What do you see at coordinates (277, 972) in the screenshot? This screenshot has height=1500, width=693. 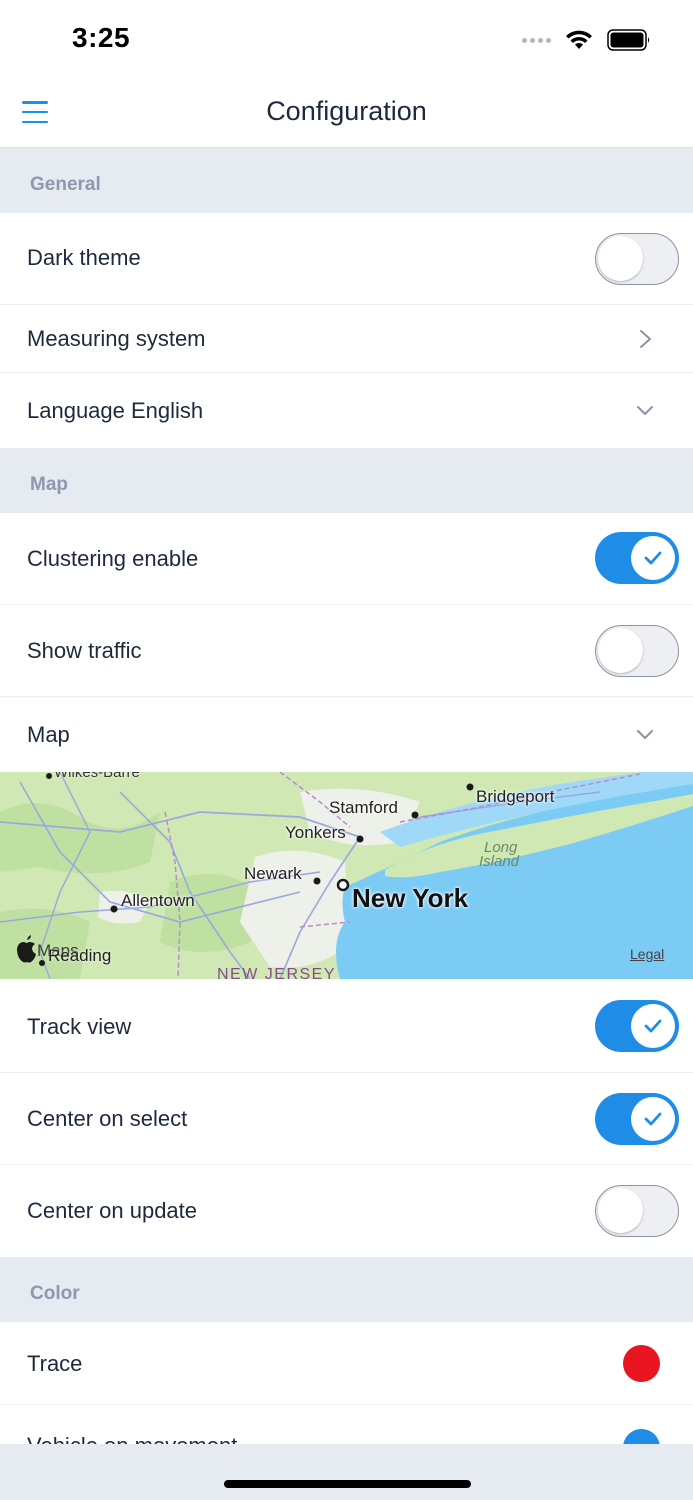 I see `map-label-new-jersey: NEW JERSEY` at bounding box center [277, 972].